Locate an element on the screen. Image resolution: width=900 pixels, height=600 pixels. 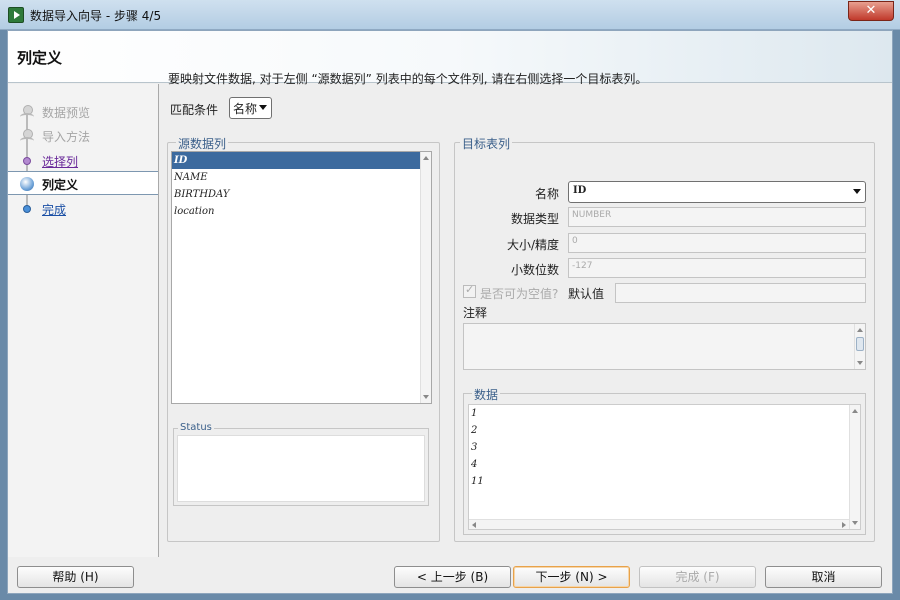
data-type-field: NUMBER is located at coordinates (717, 217).